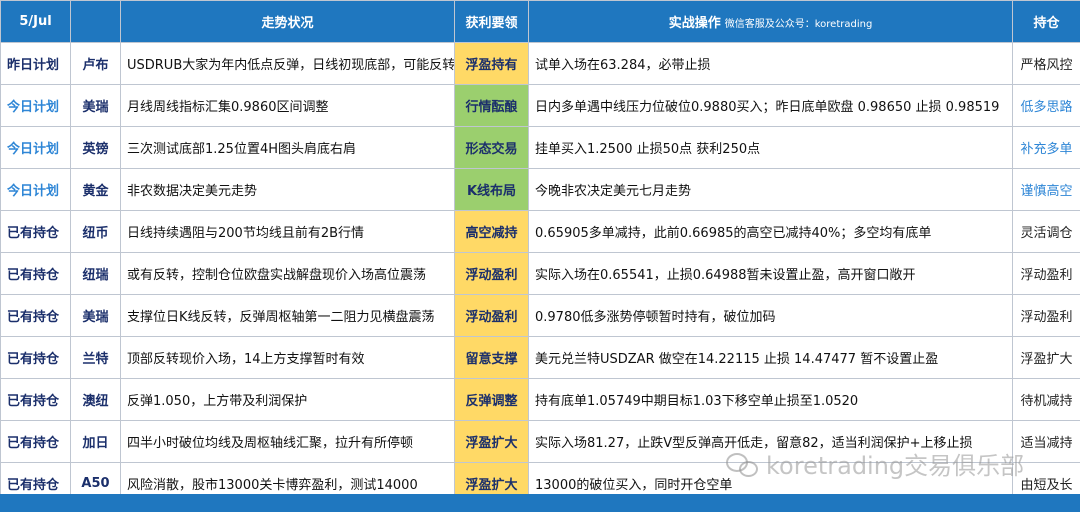 The image size is (1080, 512). Describe the element at coordinates (770, 315) in the screenshot. I see `row-action: 0.9780低多涨势停顿暂时持有，破位加码` at that location.